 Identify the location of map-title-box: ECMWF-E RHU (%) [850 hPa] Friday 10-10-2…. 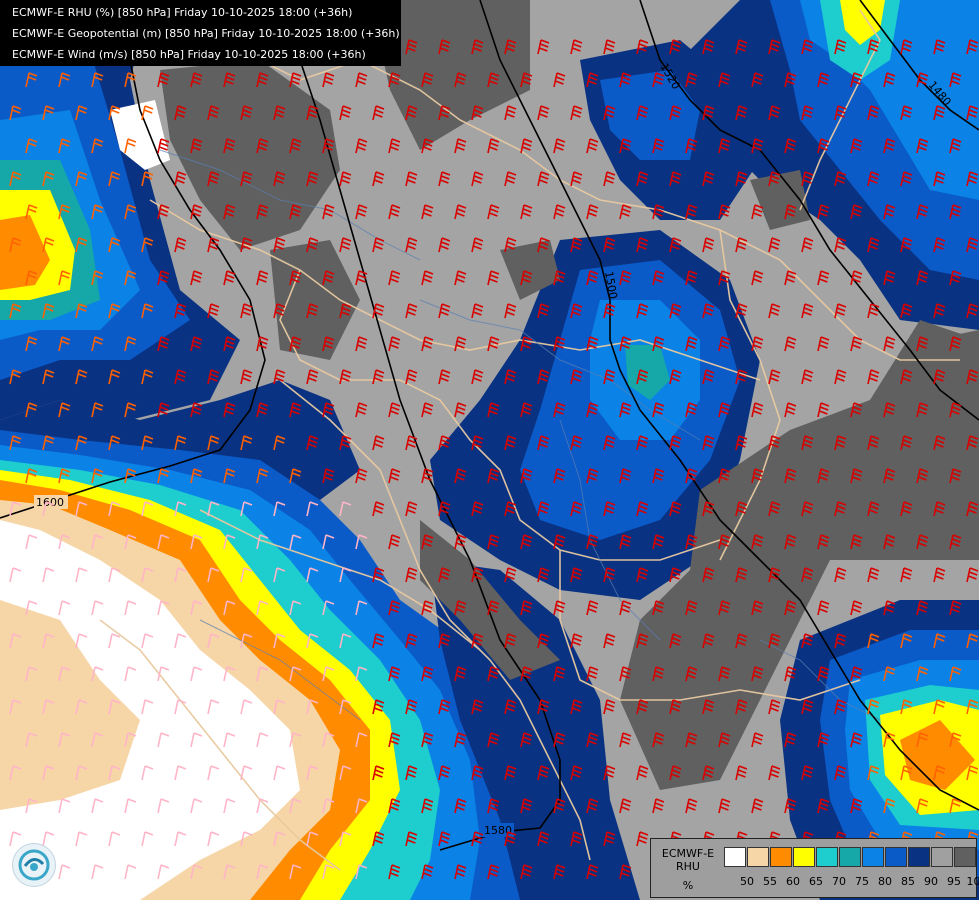
(200, 33).